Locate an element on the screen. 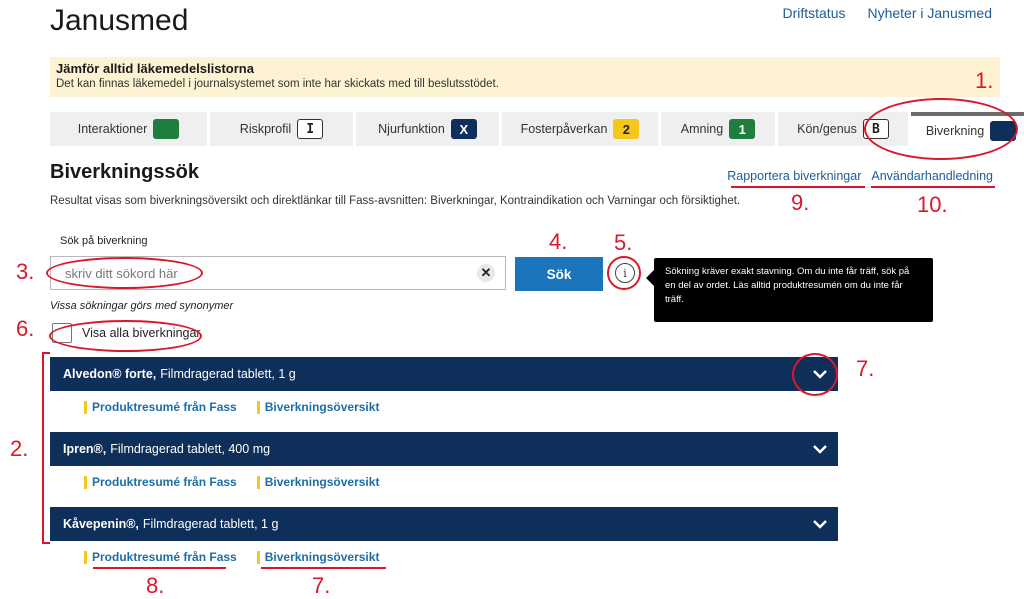 The image size is (1024, 599). annotation-bracket is located at coordinates (46, 448).